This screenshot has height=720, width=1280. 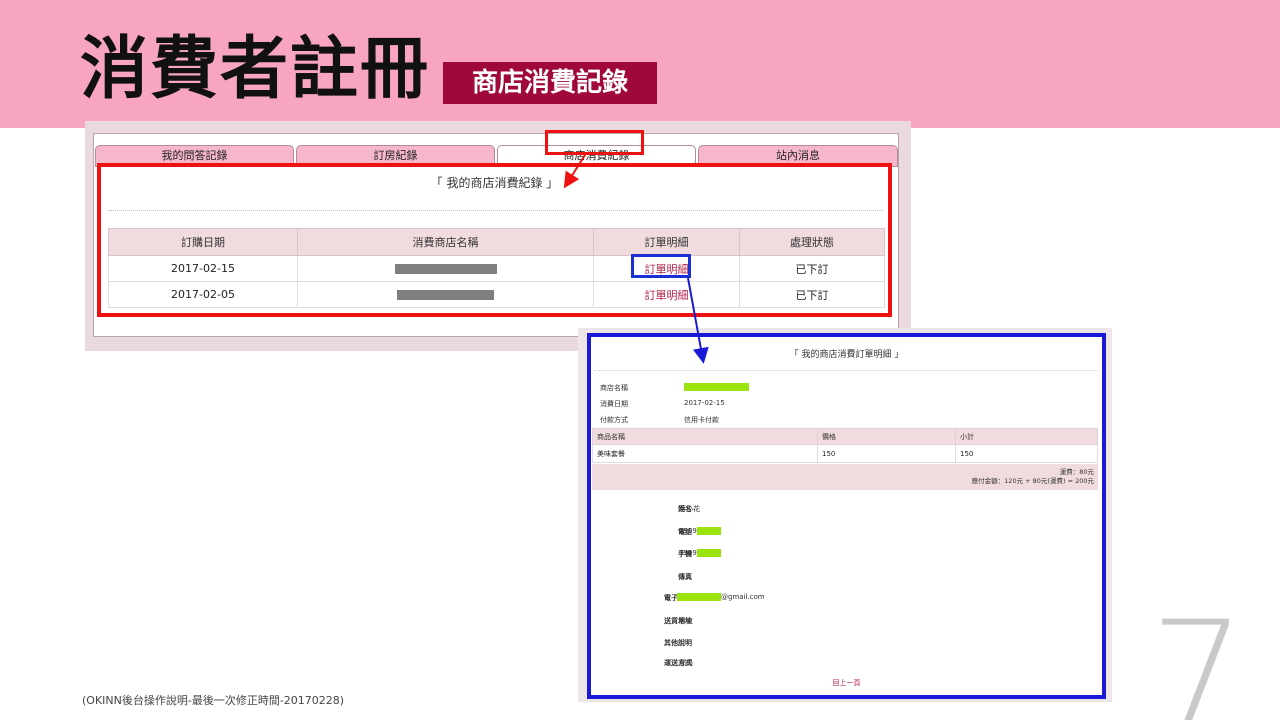 I want to click on table-header-row: 商品名稱 價格 小計, so click(x=845, y=436).